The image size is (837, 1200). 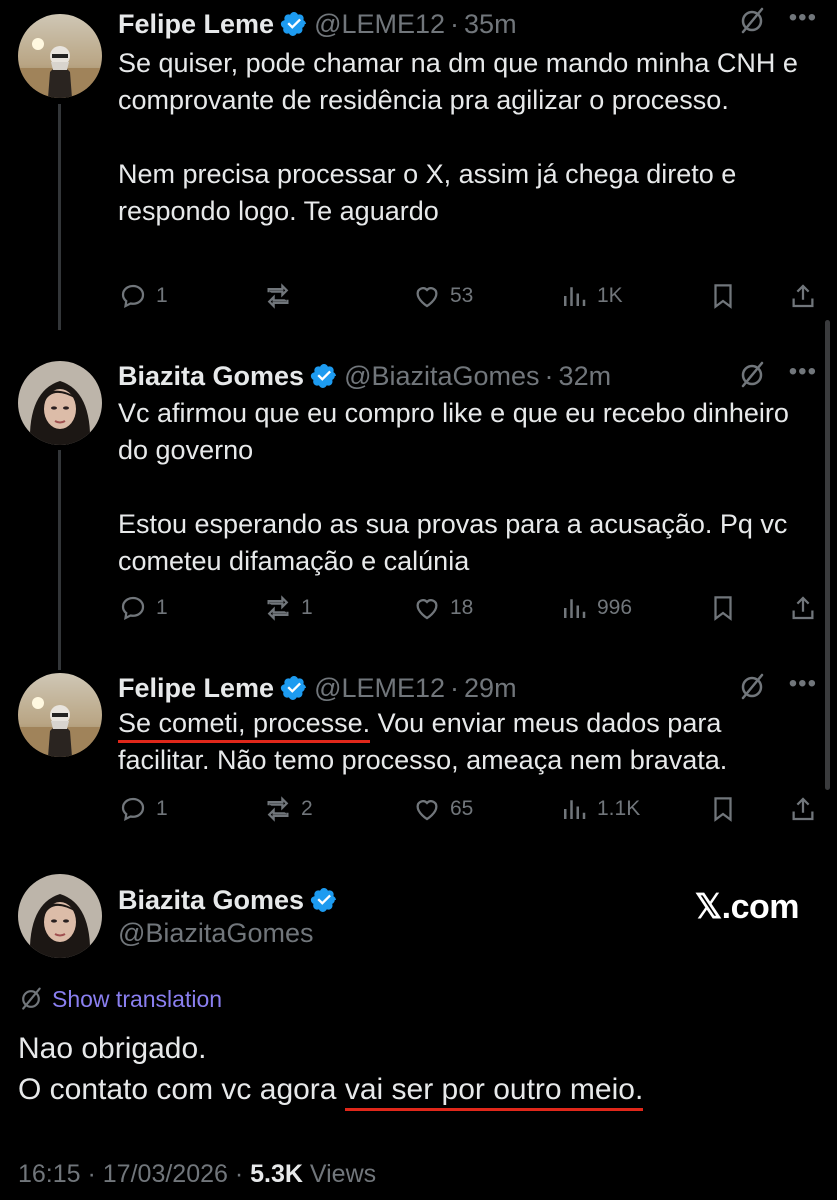 I want to click on repost-button: 1, so click(x=288, y=608).